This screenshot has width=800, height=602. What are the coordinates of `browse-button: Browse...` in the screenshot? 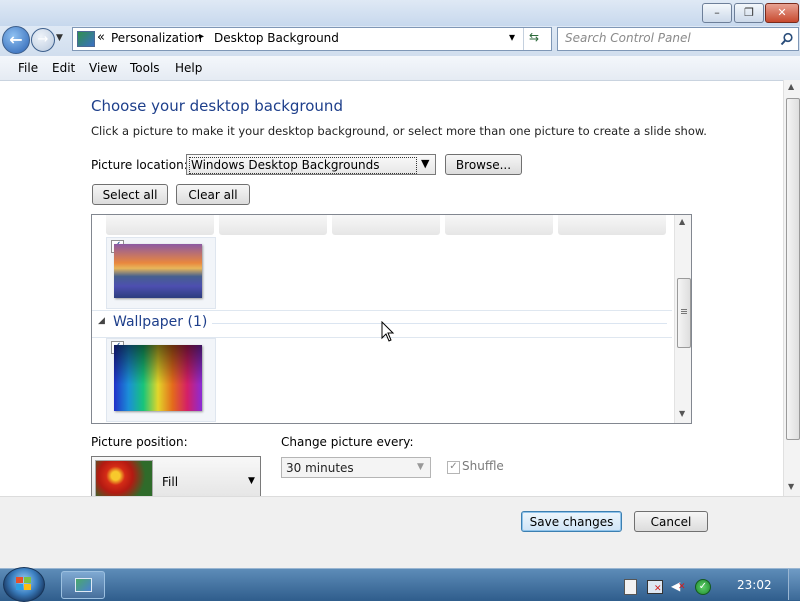 It's located at (483, 164).